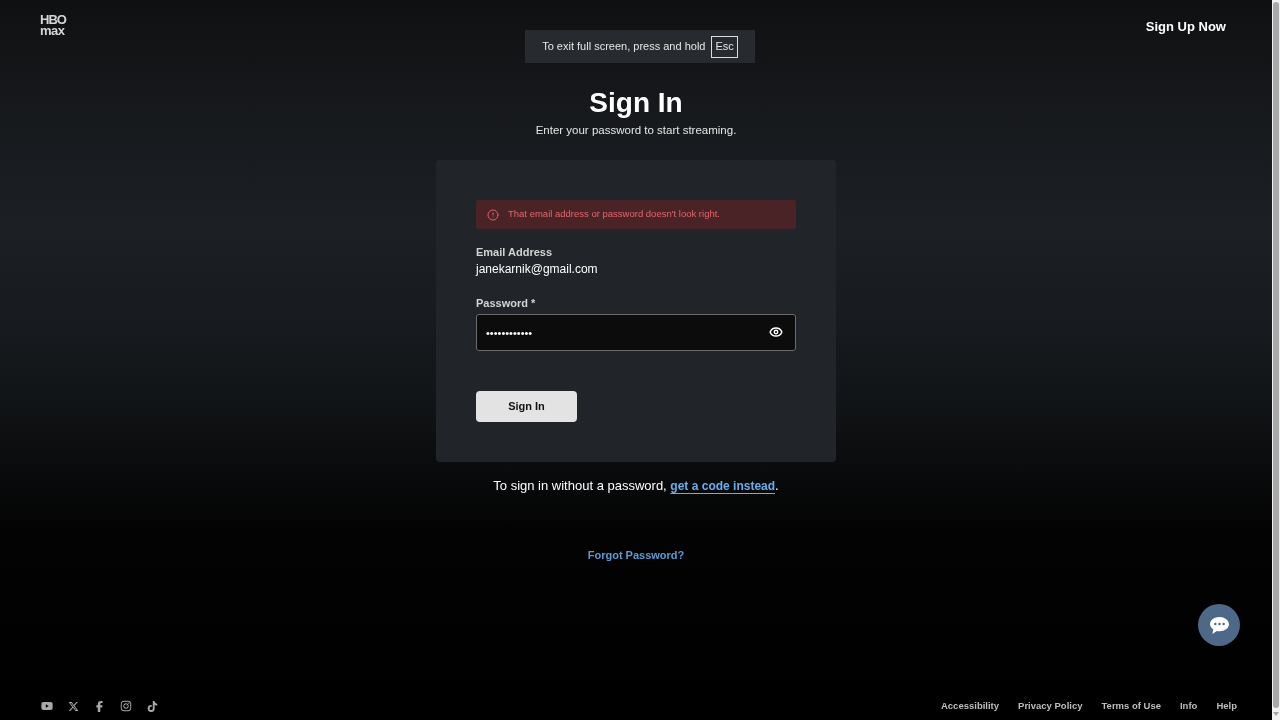 The height and width of the screenshot is (720, 1280). What do you see at coordinates (152, 706) in the screenshot?
I see `tiktok-icon` at bounding box center [152, 706].